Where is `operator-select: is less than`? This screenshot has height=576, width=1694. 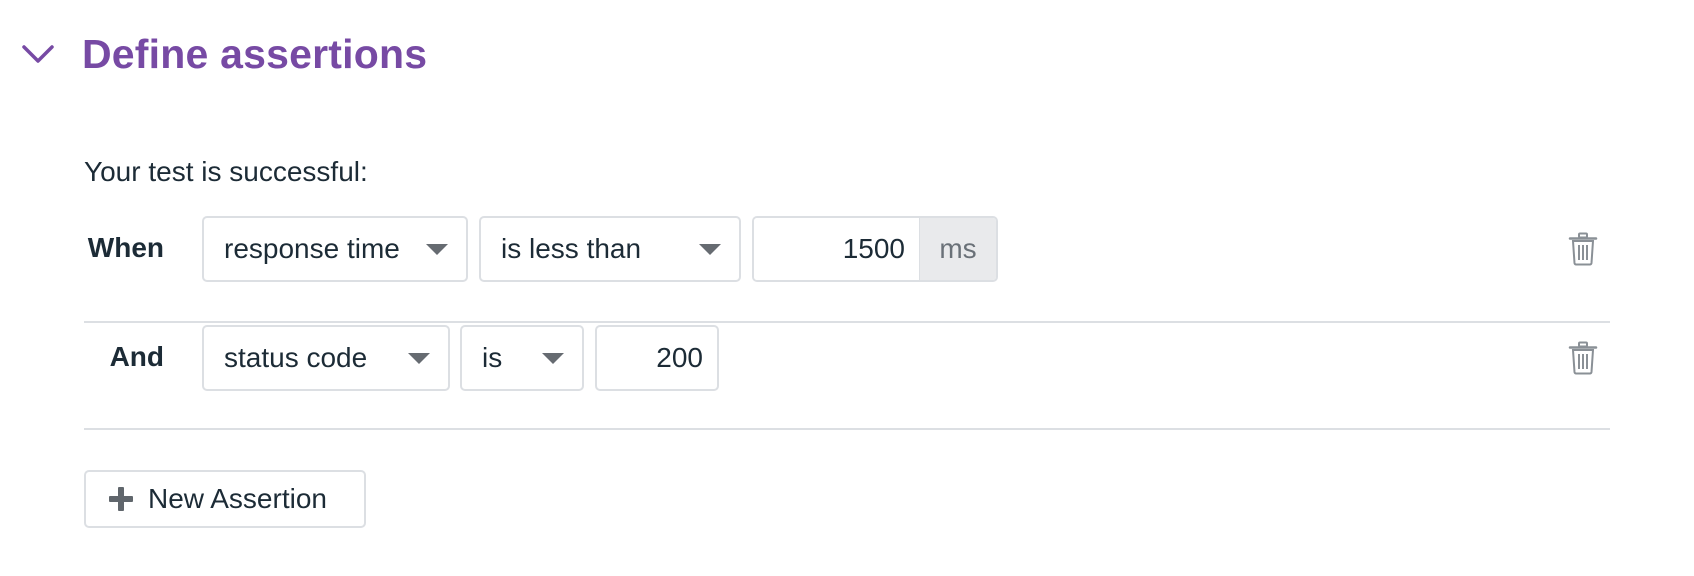
operator-select: is less than is located at coordinates (610, 249).